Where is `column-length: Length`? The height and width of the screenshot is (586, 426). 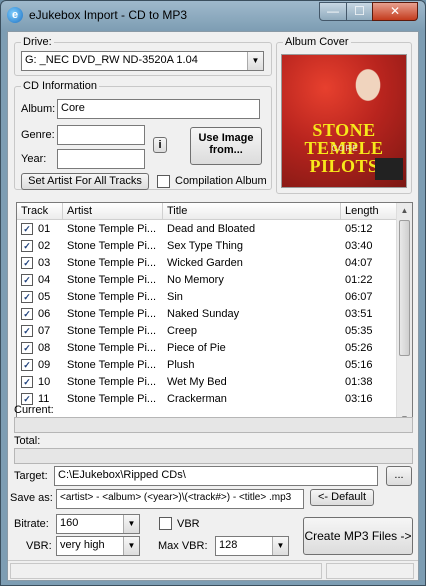
column-length: Length is located at coordinates (369, 211).